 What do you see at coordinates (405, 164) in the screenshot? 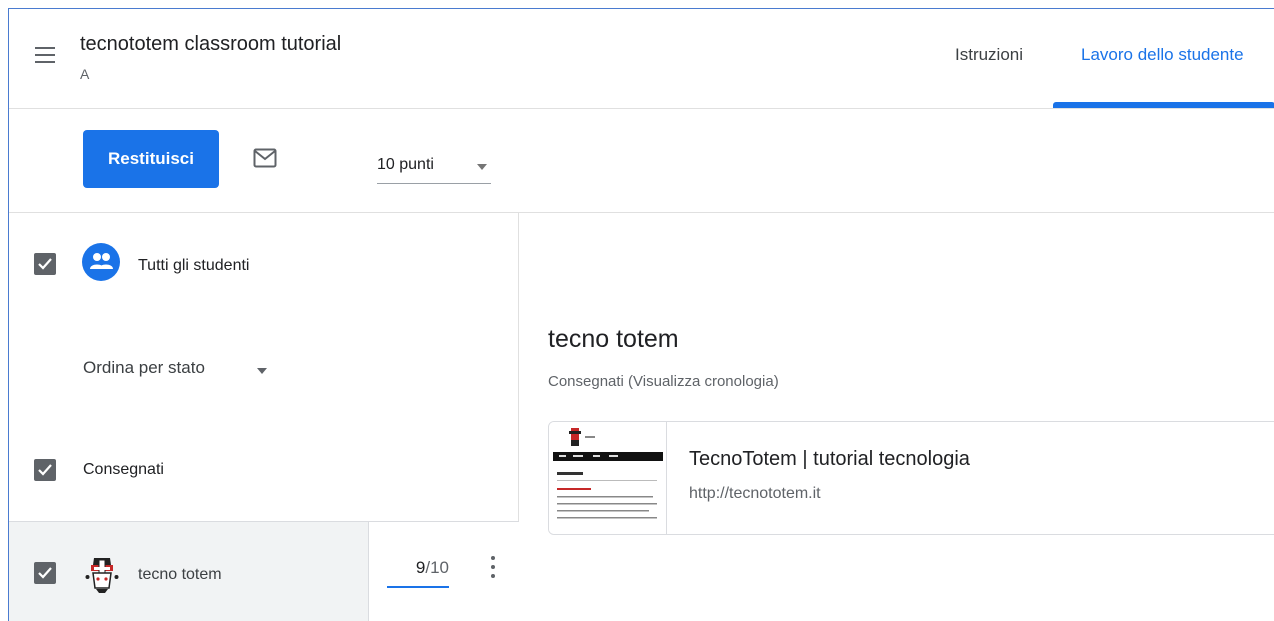
I see `points-value: 10 punti` at bounding box center [405, 164].